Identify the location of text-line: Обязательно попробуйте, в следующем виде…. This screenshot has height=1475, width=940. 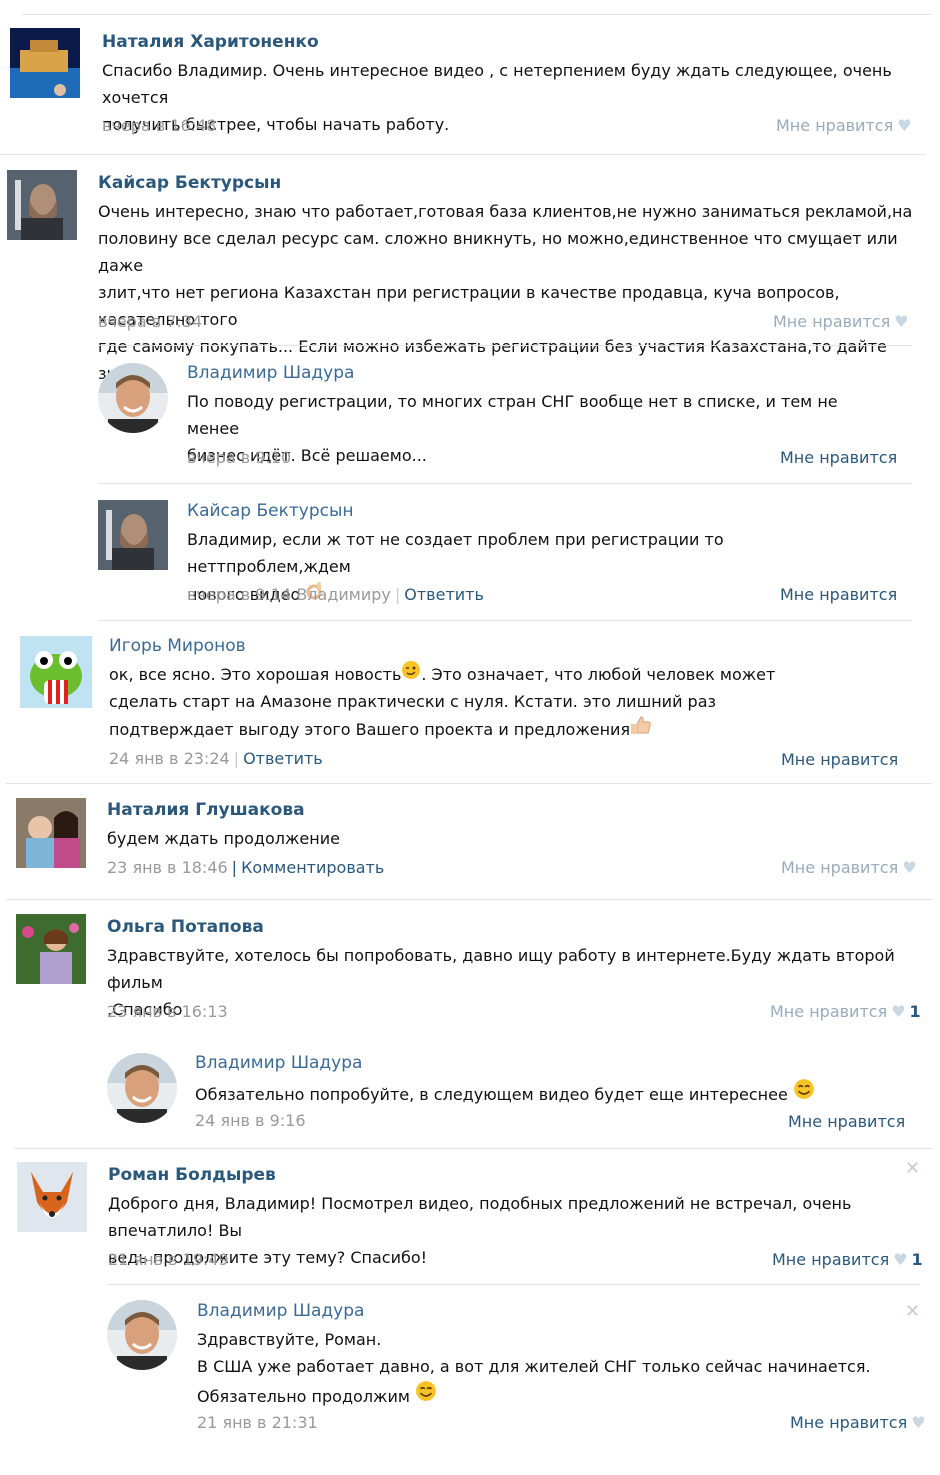
(545, 1093).